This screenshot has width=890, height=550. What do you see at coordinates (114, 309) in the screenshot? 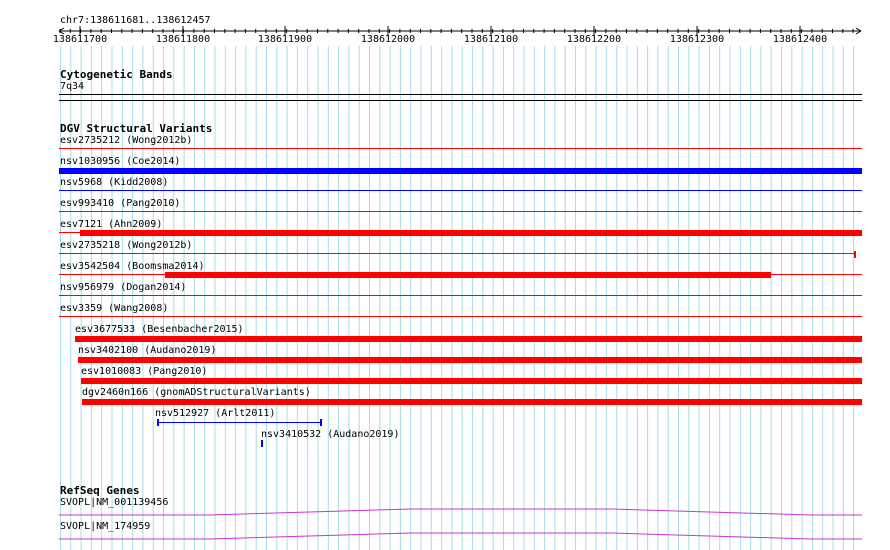
I see `variant-label: esv3359 (Wang2008)` at bounding box center [114, 309].